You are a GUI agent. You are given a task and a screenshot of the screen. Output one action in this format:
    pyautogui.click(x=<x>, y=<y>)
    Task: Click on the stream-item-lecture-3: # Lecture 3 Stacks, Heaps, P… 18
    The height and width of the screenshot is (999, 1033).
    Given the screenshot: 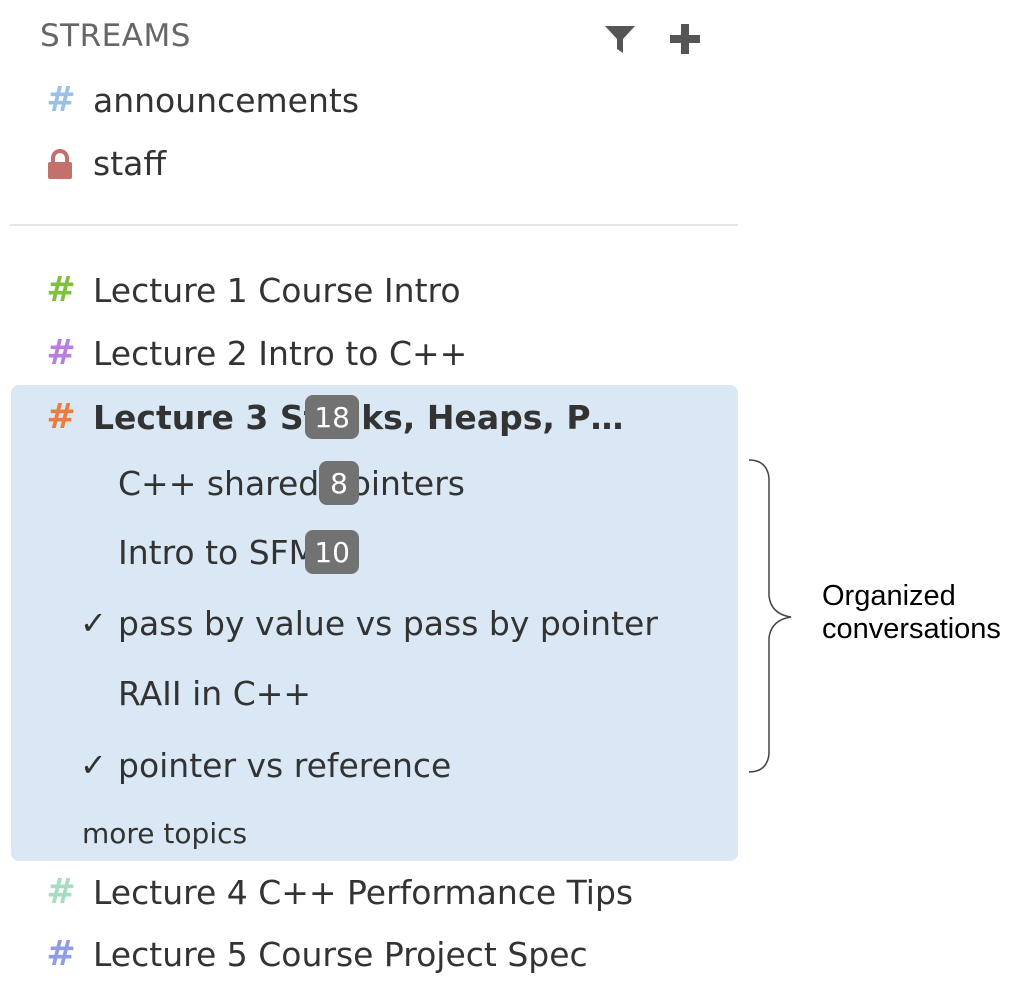 What is the action you would take?
    pyautogui.click(x=369, y=417)
    